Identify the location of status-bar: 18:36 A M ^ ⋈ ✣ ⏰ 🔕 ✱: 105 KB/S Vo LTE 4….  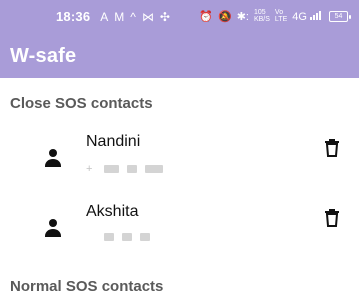
(179, 16).